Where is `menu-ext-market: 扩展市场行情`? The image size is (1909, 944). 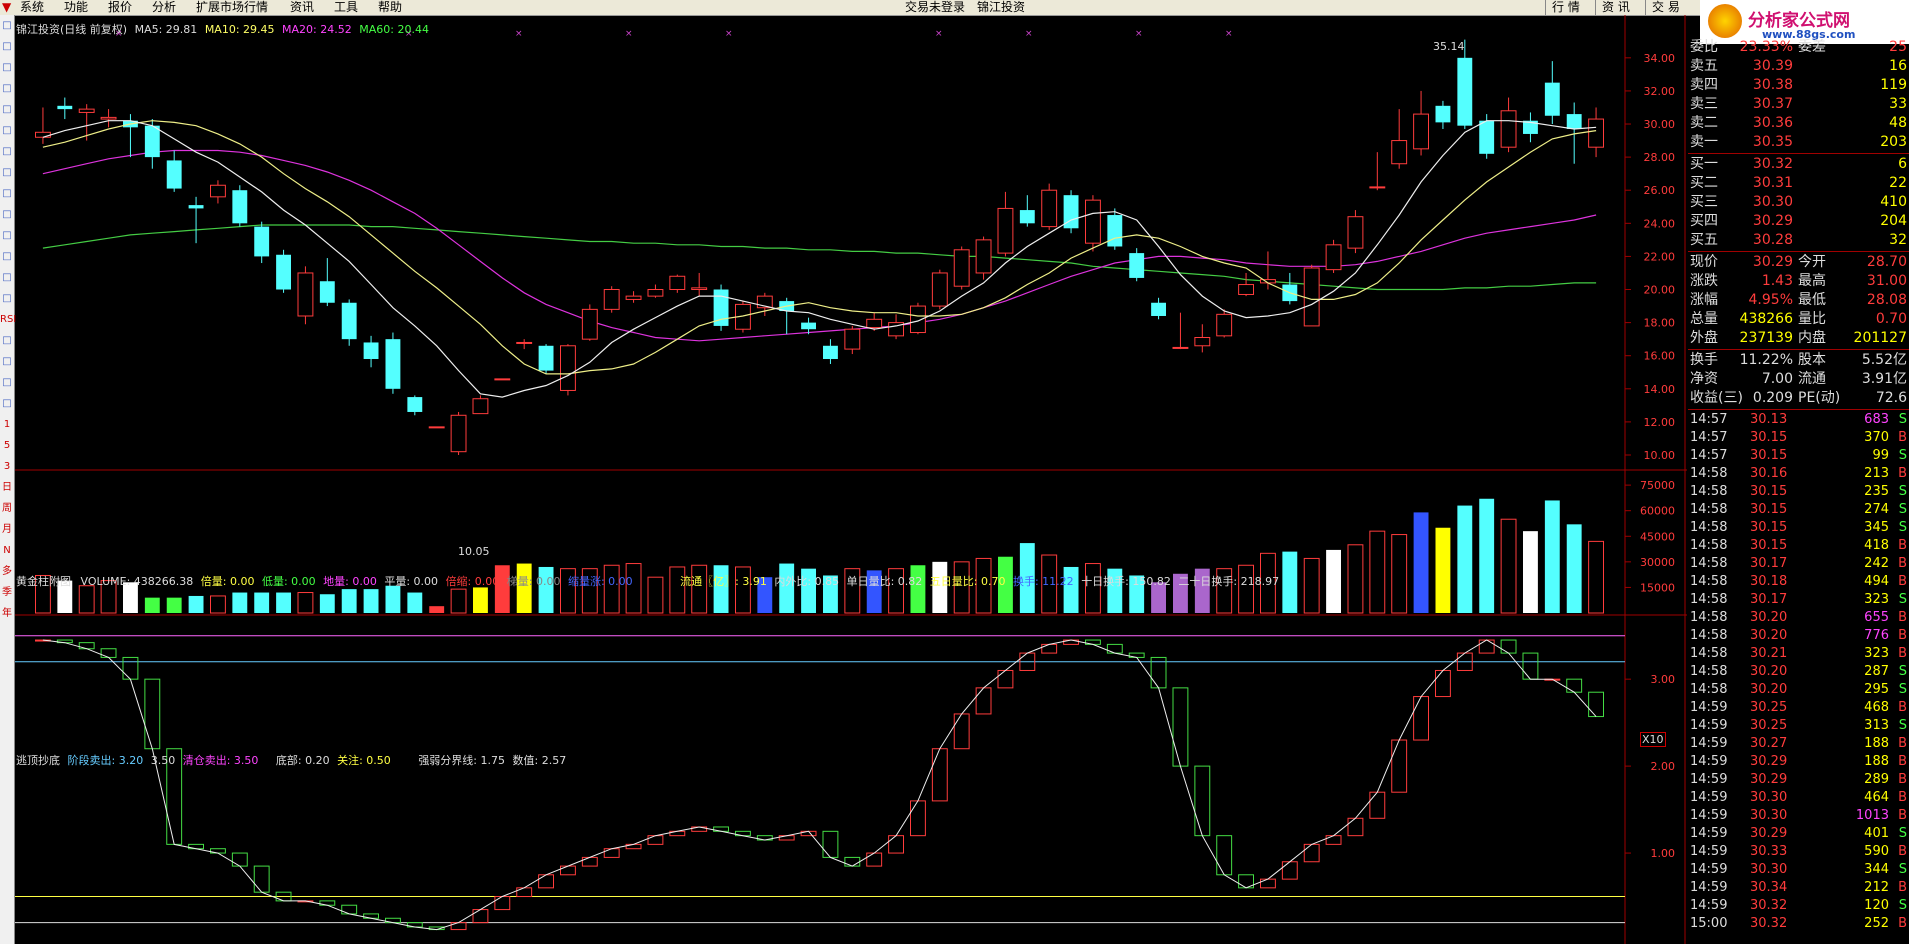 menu-ext-market: 扩展市场行情 is located at coordinates (232, 7).